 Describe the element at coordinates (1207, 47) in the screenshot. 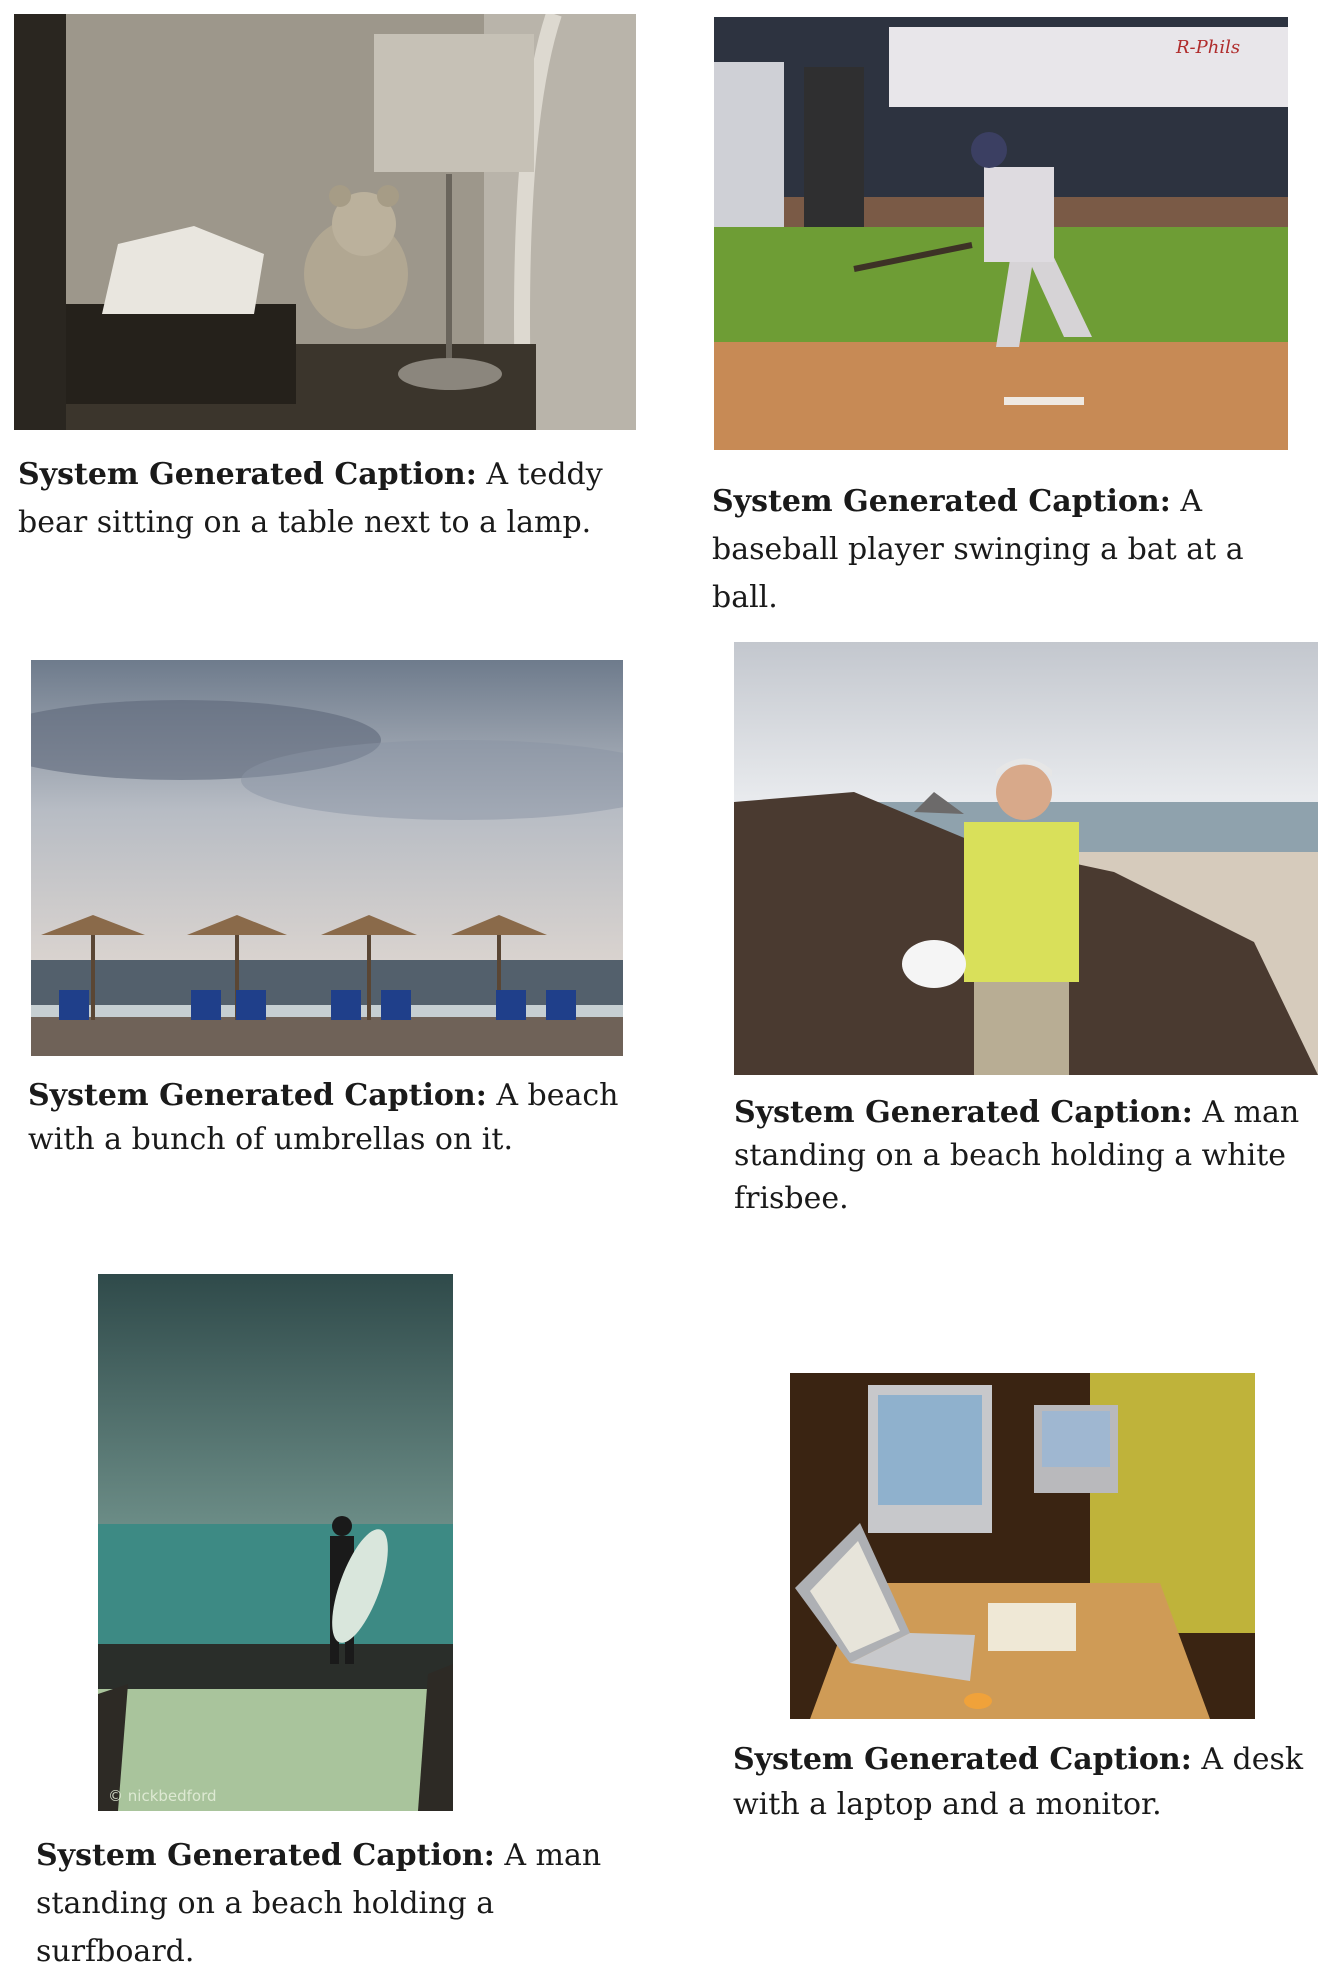

I see `banner-text: R-Phils` at that location.